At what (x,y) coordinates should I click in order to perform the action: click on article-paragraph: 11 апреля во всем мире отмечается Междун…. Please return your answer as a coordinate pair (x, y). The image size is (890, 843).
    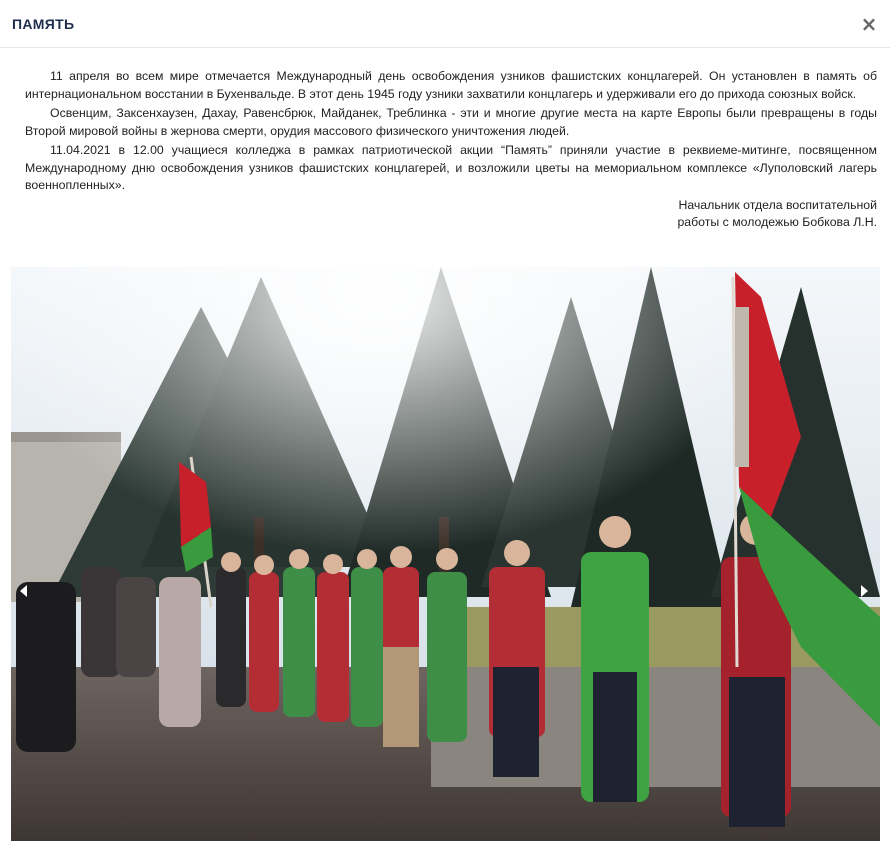
    Looking at the image, I should click on (451, 85).